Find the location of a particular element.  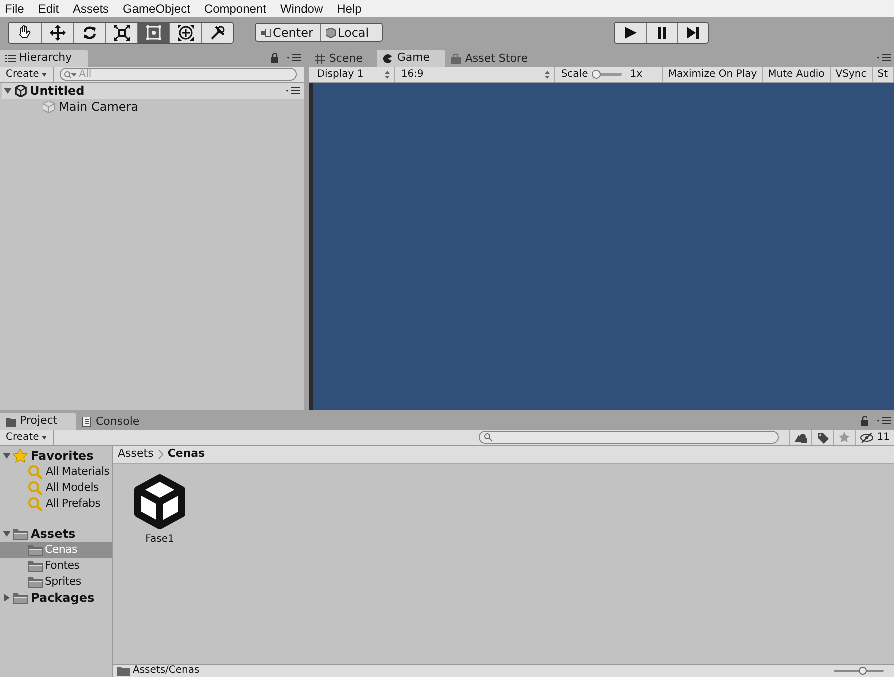

asset-path: Assets/Cenas is located at coordinates (166, 671).